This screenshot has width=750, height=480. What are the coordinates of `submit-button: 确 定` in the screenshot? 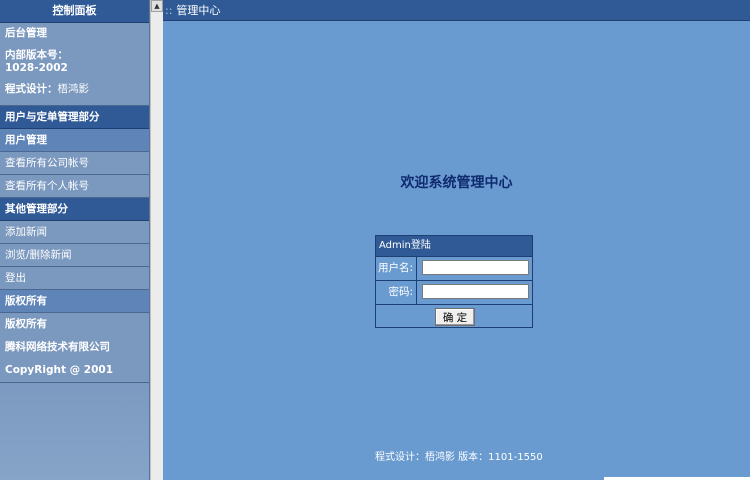 It's located at (455, 317).